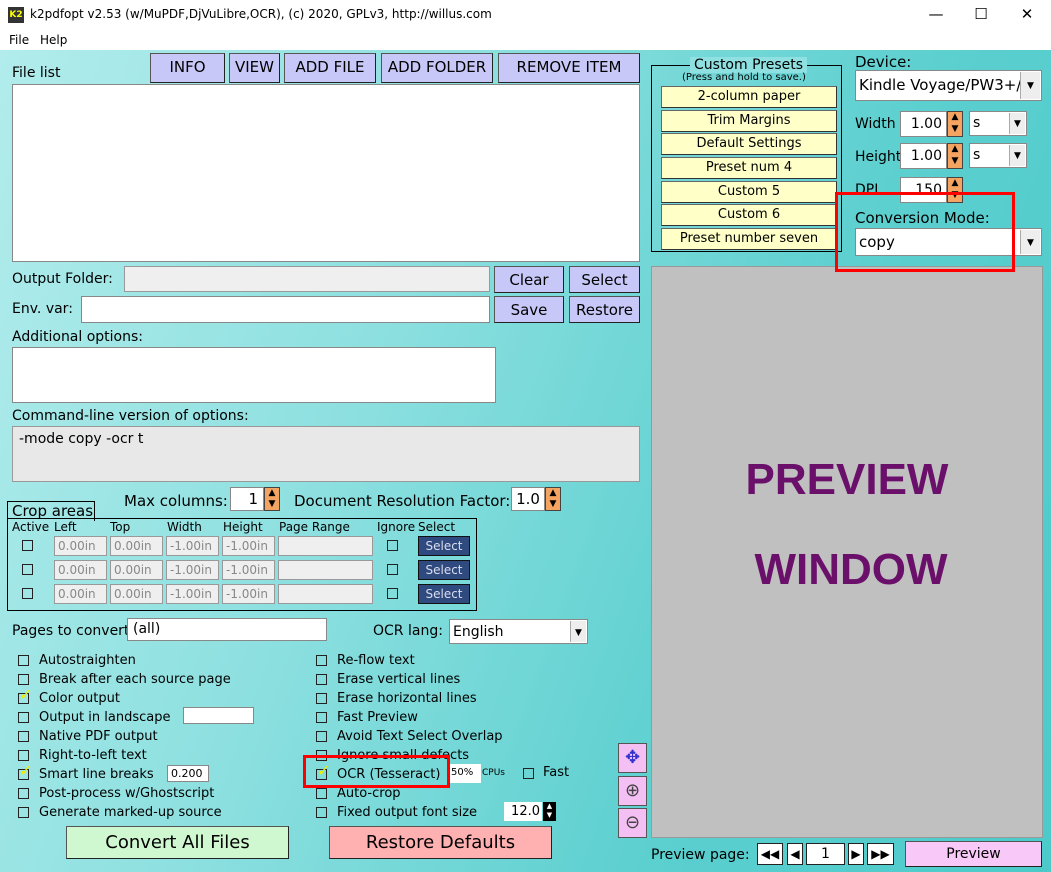  I want to click on preview-page-input: 1, so click(825, 854).